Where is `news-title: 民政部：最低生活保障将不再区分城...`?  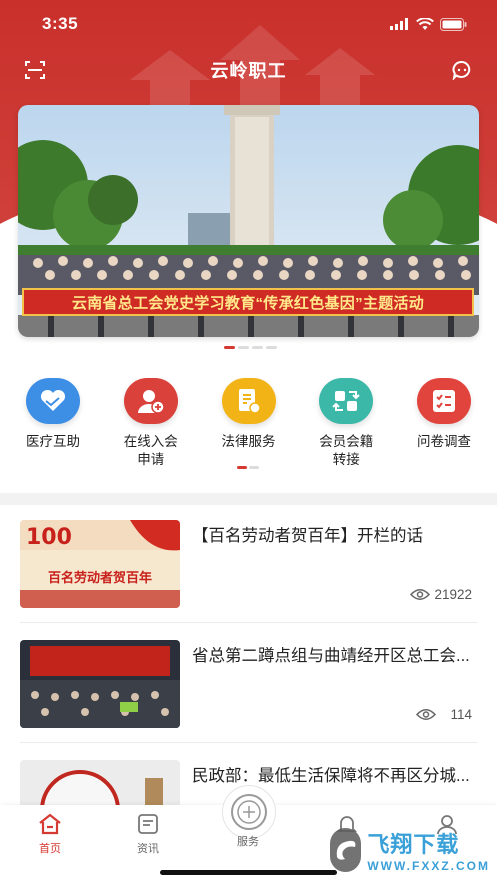 news-title: 民政部：最低生活保障将不再区分城... is located at coordinates (331, 776).